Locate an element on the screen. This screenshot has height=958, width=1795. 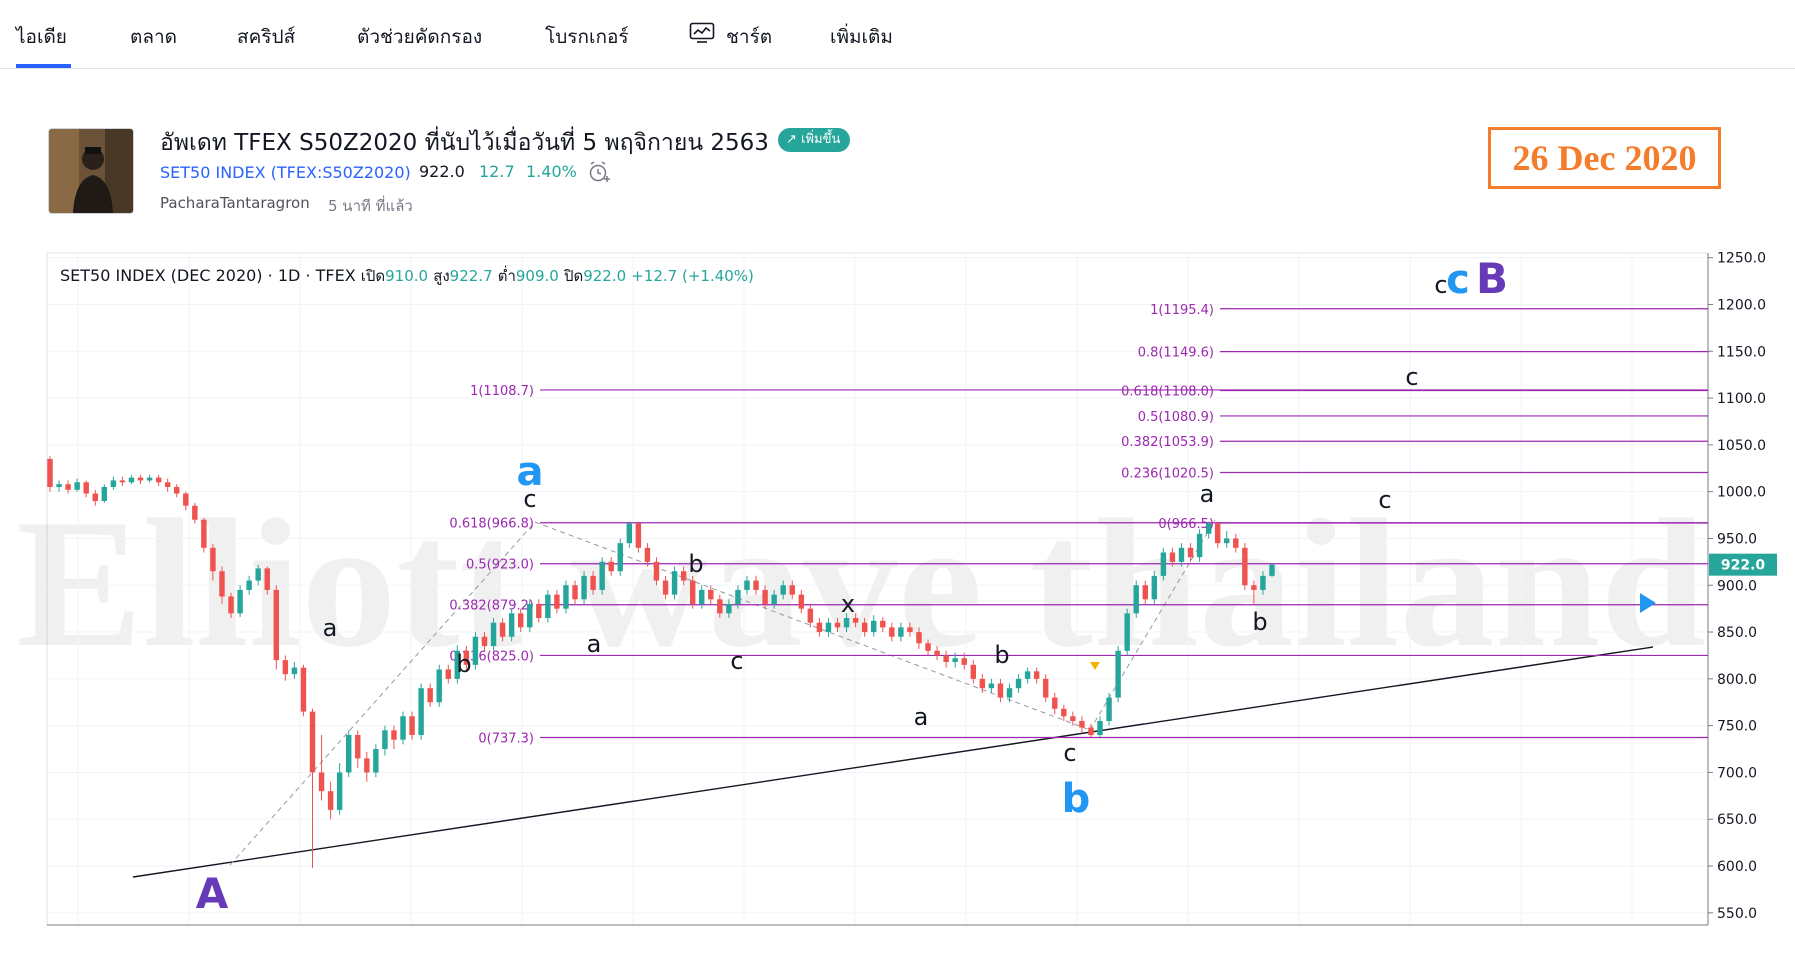
legend-close-label: ปิด is located at coordinates (573, 276).